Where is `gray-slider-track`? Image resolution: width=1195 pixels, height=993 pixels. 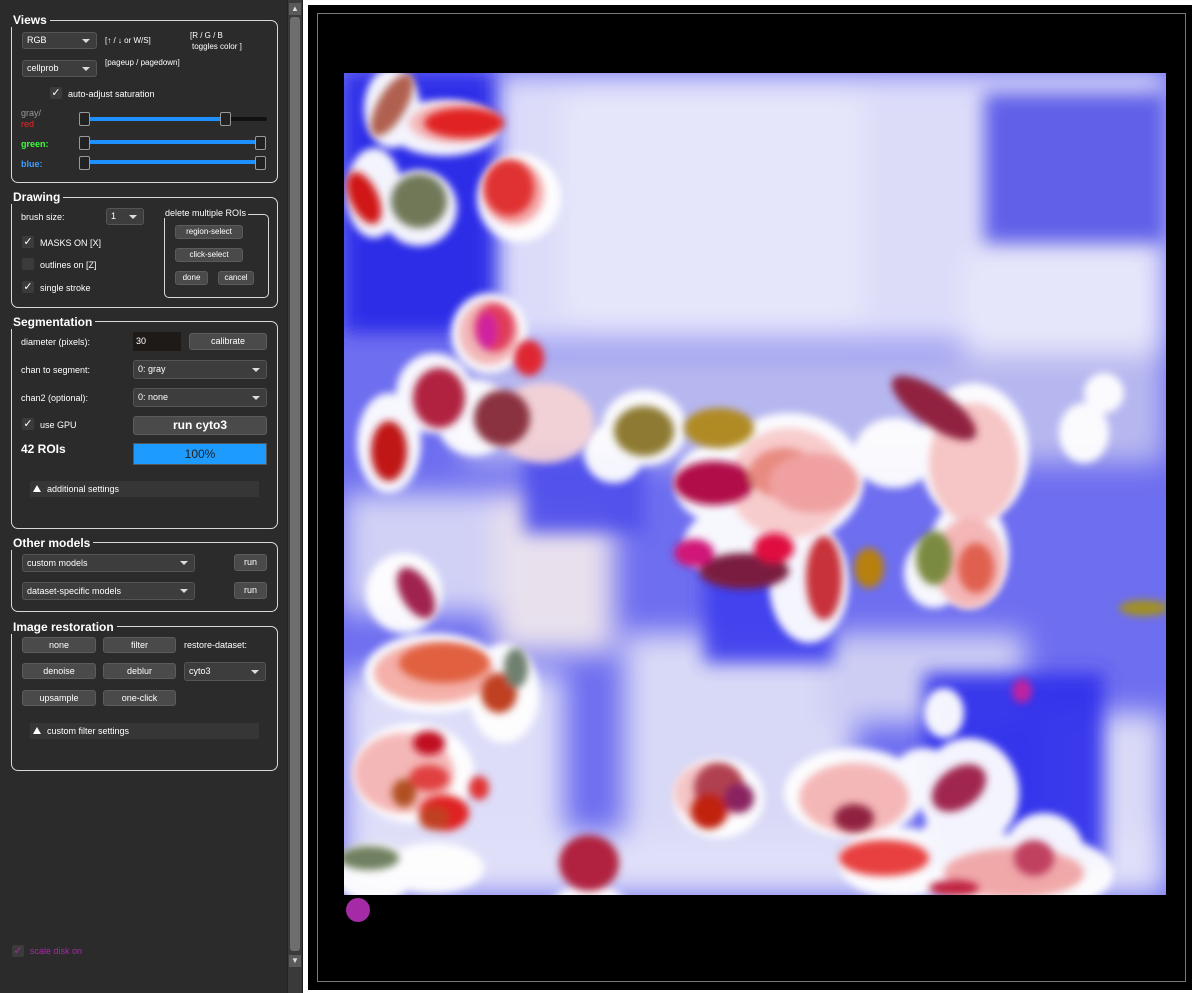
gray-slider-track is located at coordinates (152, 119).